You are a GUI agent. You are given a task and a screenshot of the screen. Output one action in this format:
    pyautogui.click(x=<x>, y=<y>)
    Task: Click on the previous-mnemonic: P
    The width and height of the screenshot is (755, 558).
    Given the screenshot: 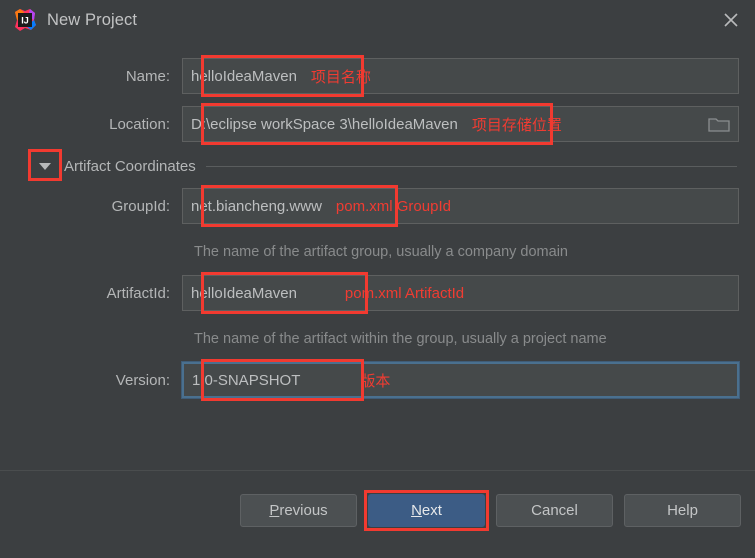 What is the action you would take?
    pyautogui.click(x=274, y=510)
    